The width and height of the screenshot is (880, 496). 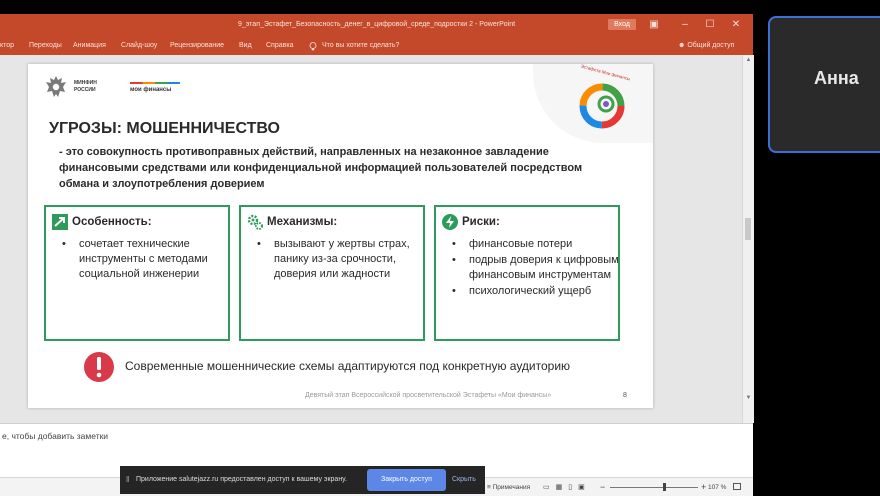 What do you see at coordinates (737, 486) in the screenshot?
I see `fit-to-window-icon` at bounding box center [737, 486].